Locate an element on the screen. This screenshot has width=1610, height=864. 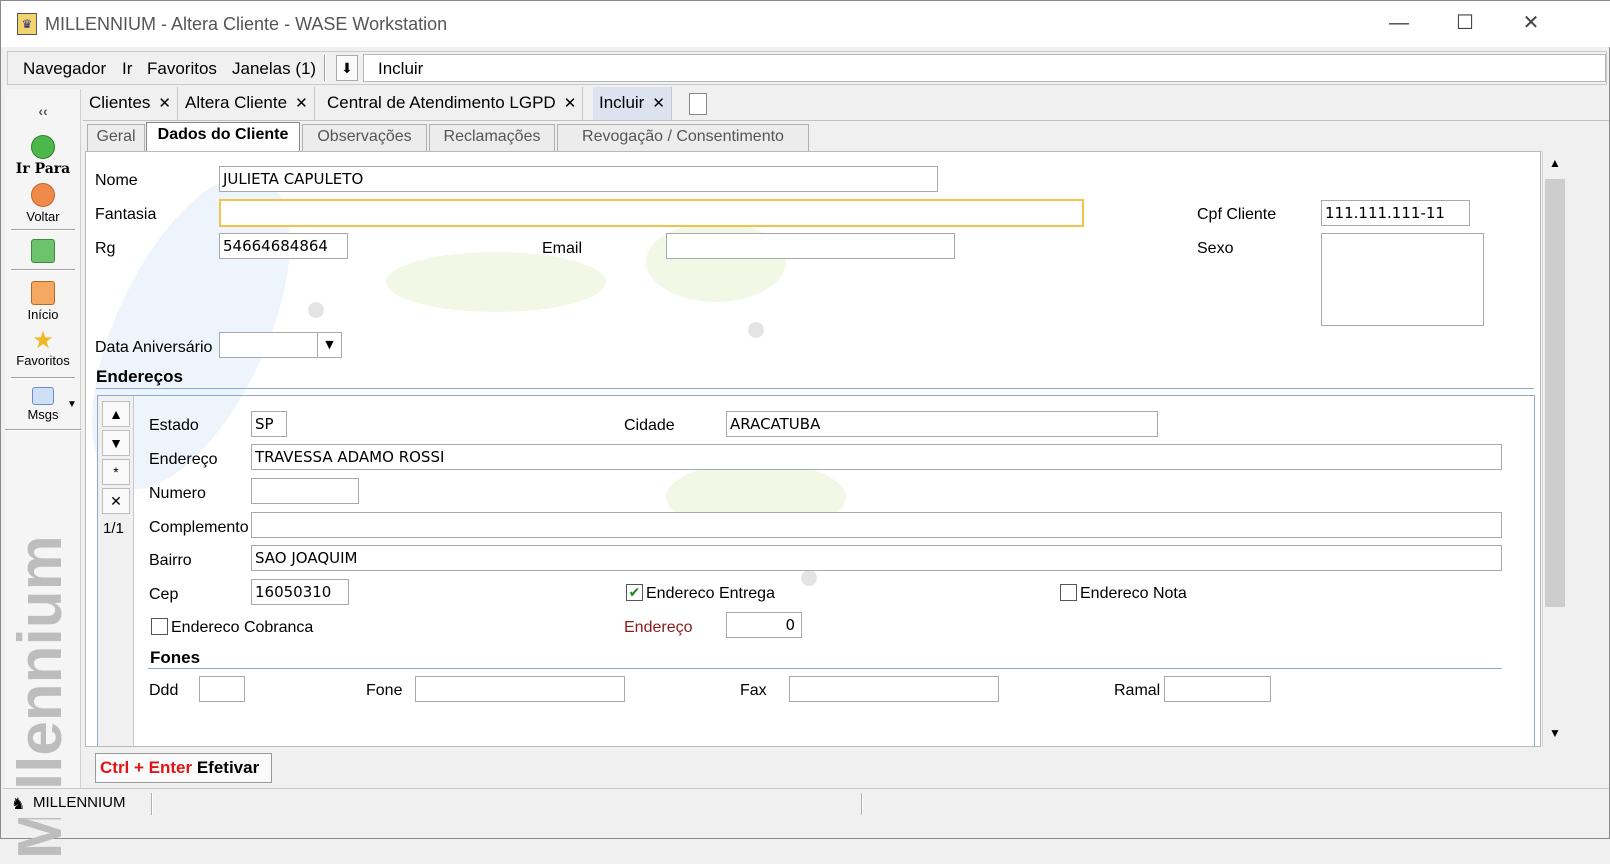
back-arrow-icon is located at coordinates (43, 195).